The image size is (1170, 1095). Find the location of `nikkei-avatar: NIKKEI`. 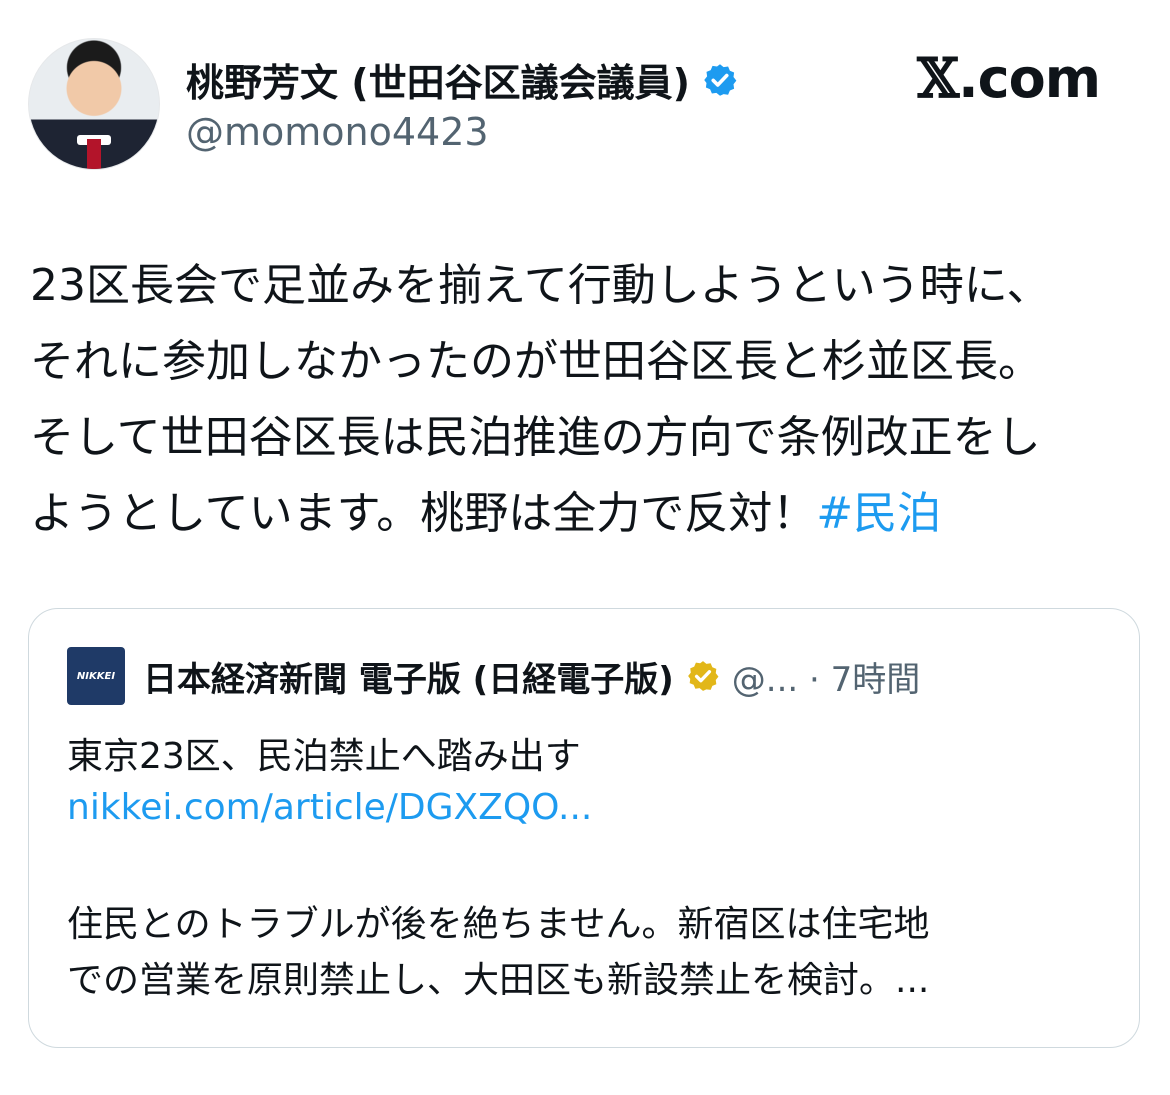

nikkei-avatar: NIKKEI is located at coordinates (96, 676).